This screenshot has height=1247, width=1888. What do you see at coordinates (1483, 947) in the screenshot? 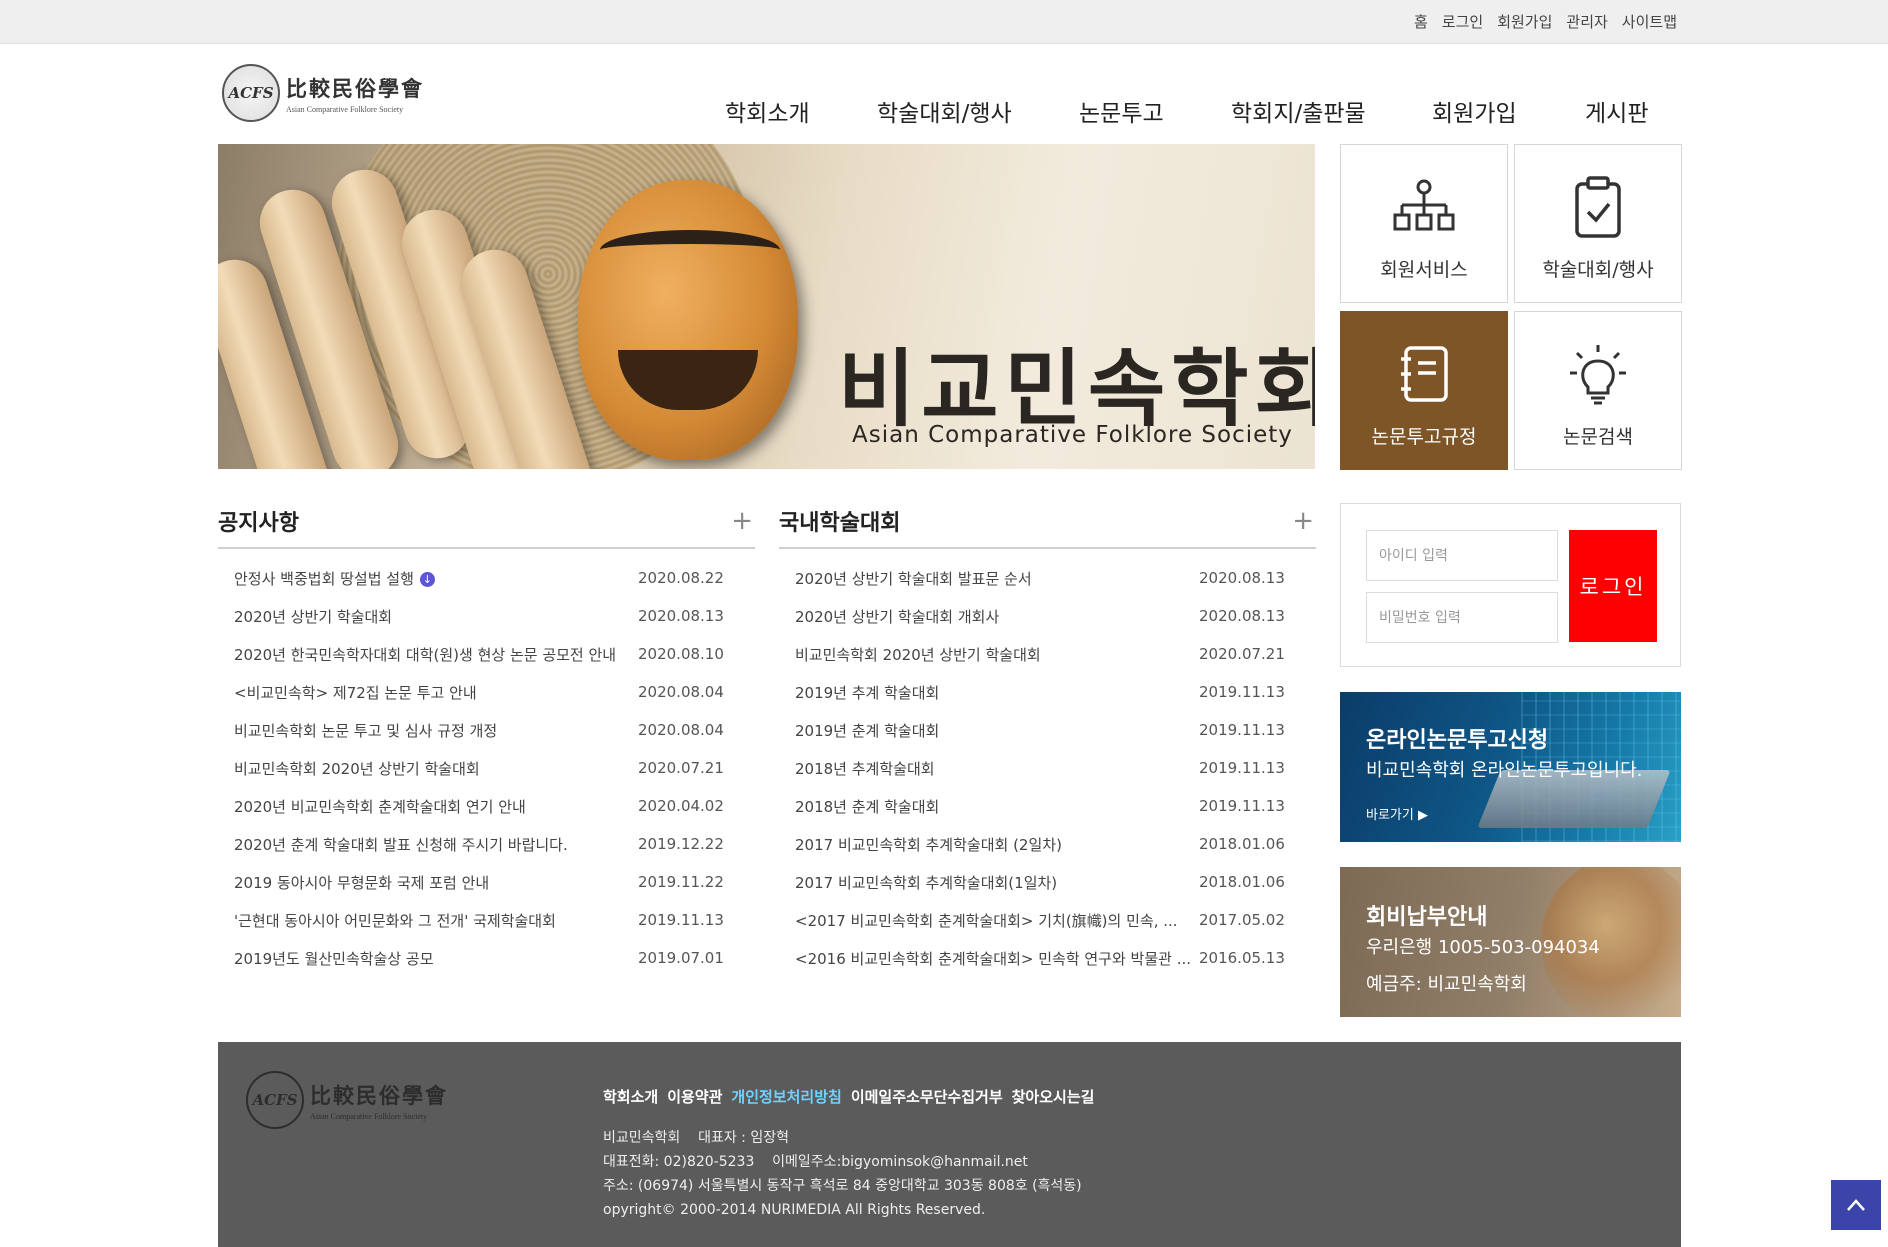
I see `fee-account: 우리은행 1005-503-094034` at bounding box center [1483, 947].